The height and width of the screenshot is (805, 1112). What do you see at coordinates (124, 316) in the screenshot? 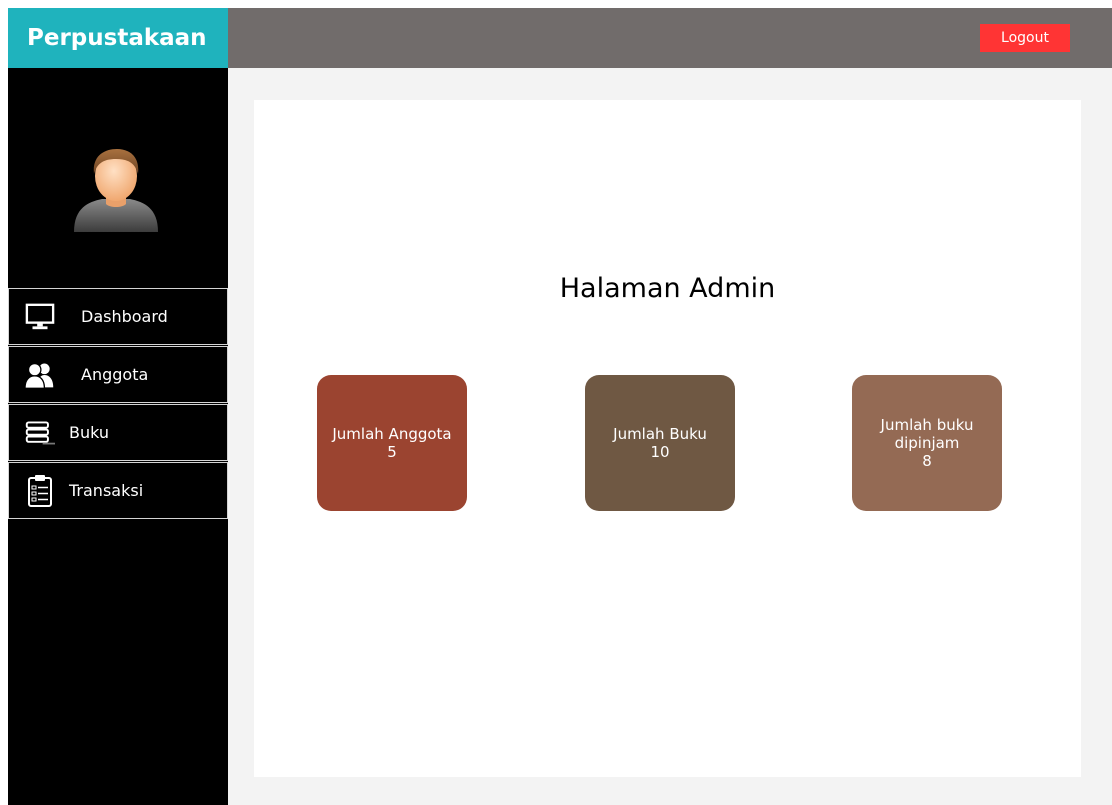
I see `sidebar-item-label: Dashboard` at bounding box center [124, 316].